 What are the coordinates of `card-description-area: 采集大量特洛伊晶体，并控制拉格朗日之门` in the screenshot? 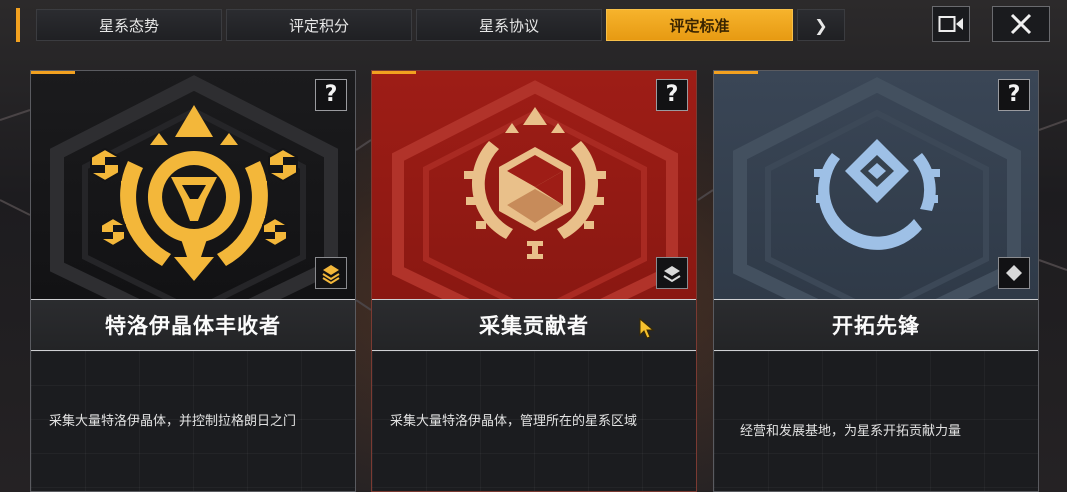 It's located at (193, 421).